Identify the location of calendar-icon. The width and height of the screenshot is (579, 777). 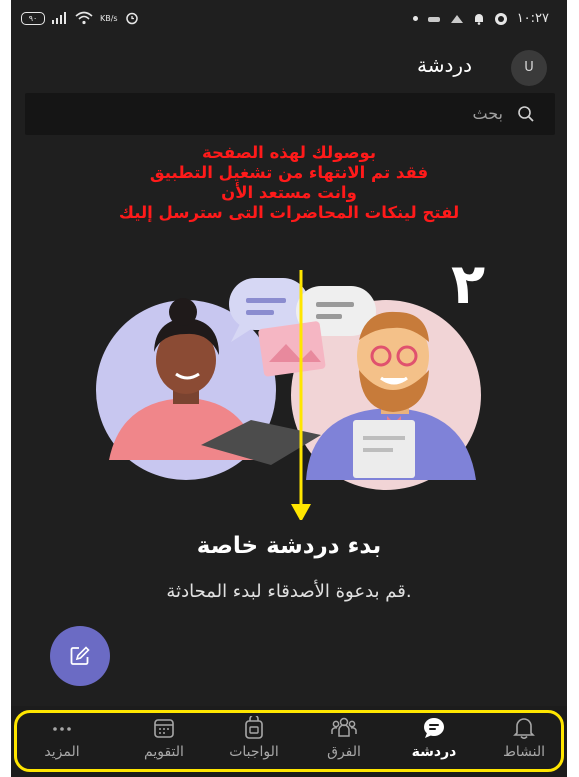
(164, 728).